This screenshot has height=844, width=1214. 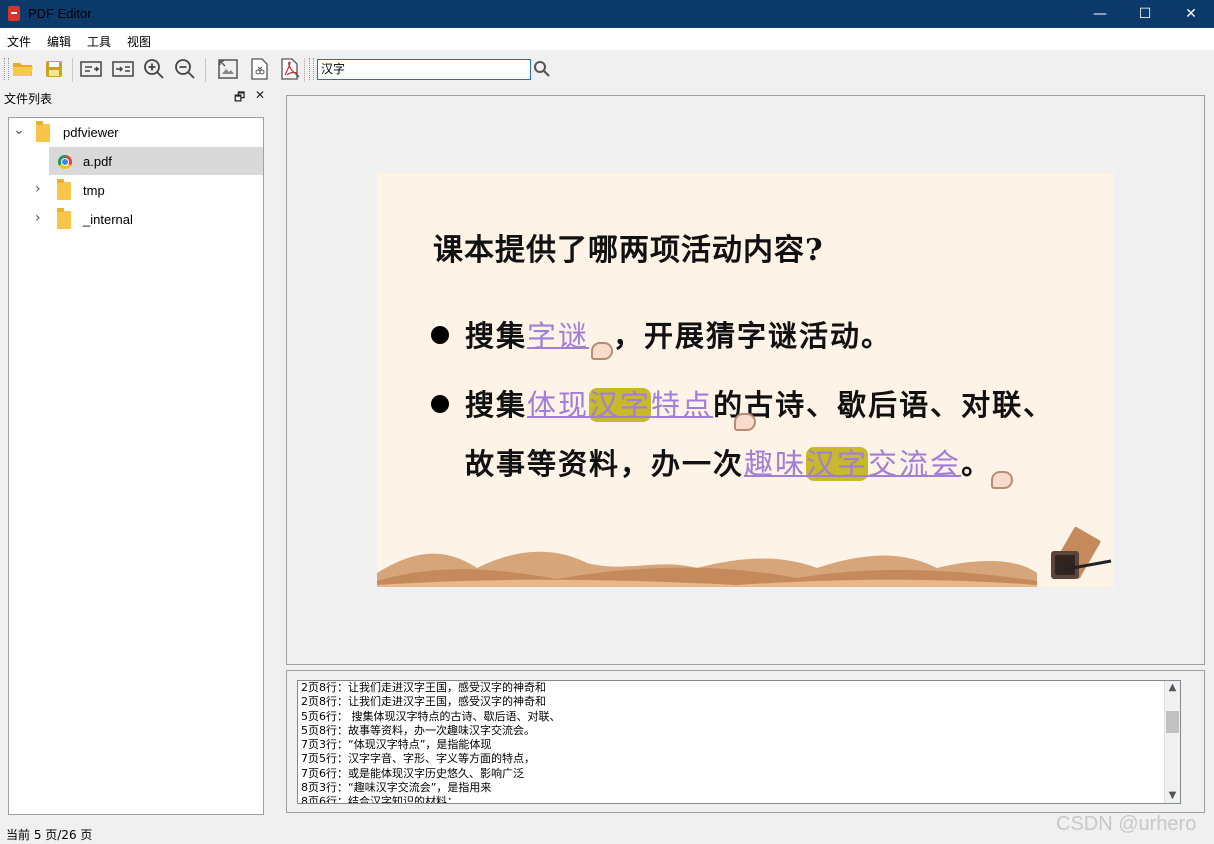 I want to click on slide-line-2: 搜集体现汉字特点的古诗、歇后语、对联、, so click(x=759, y=403).